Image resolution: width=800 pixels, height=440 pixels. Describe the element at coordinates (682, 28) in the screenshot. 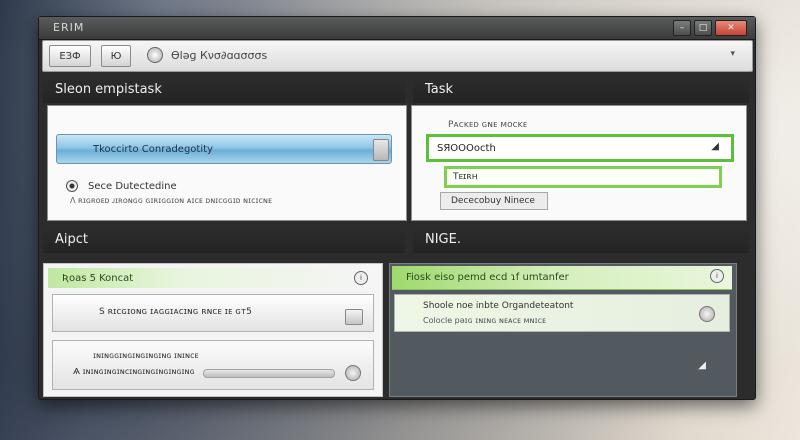

I see `minimize-button: –` at that location.